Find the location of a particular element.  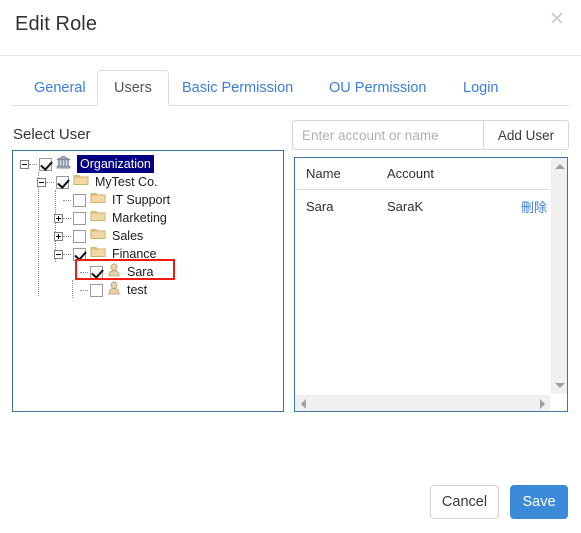

horizontal-scrollbar is located at coordinates (423, 402).